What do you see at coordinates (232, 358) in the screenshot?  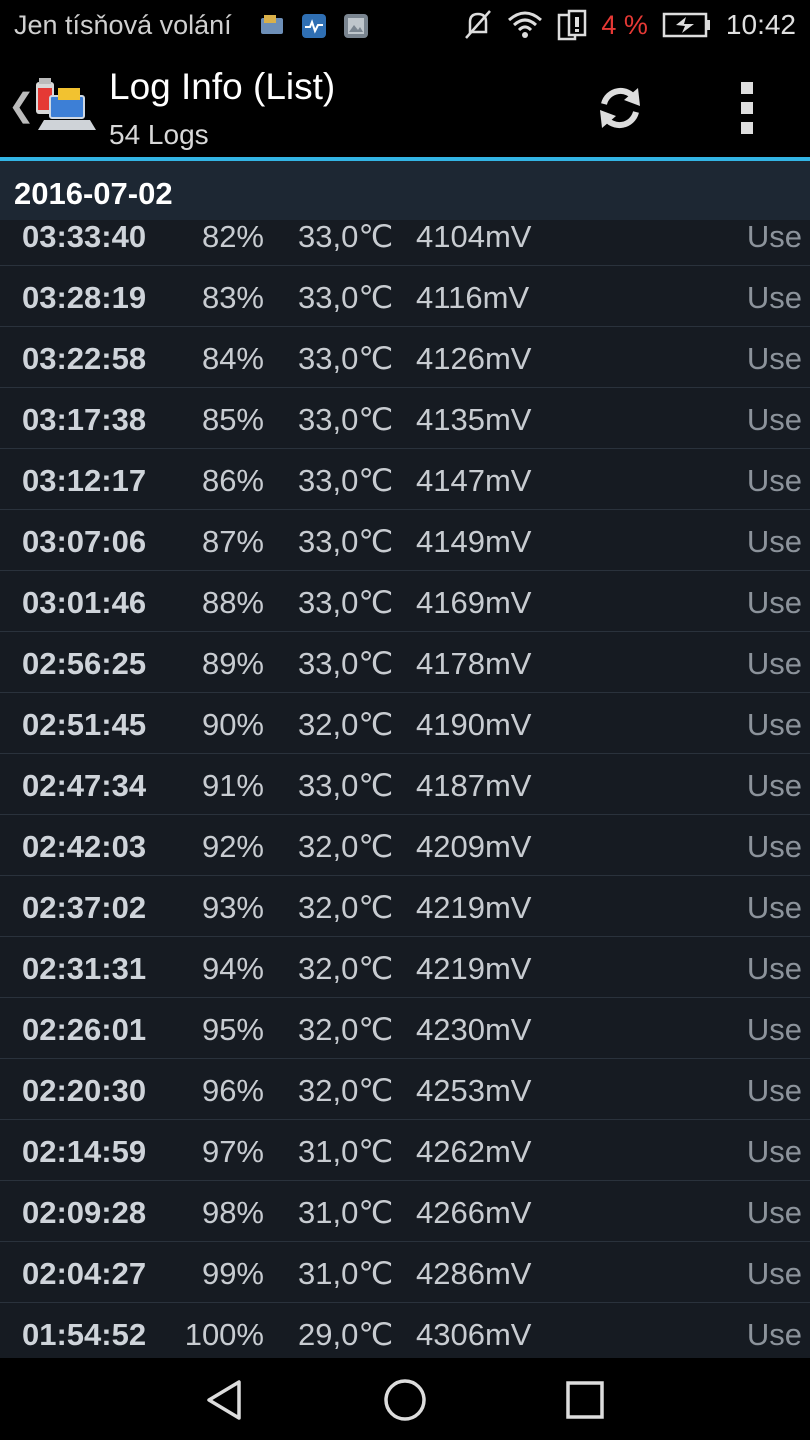 I see `battery-level: 84%` at bounding box center [232, 358].